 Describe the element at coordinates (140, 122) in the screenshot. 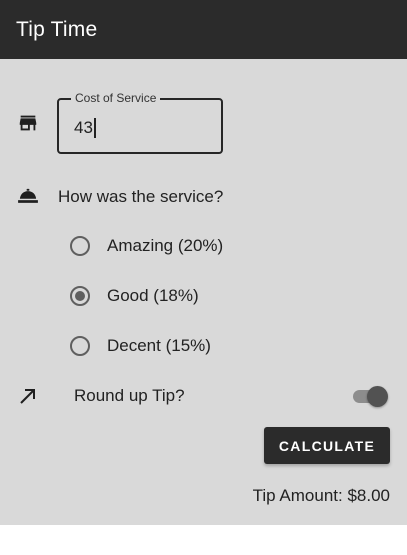

I see `cost-of-service-field: Cost of Service 43` at that location.